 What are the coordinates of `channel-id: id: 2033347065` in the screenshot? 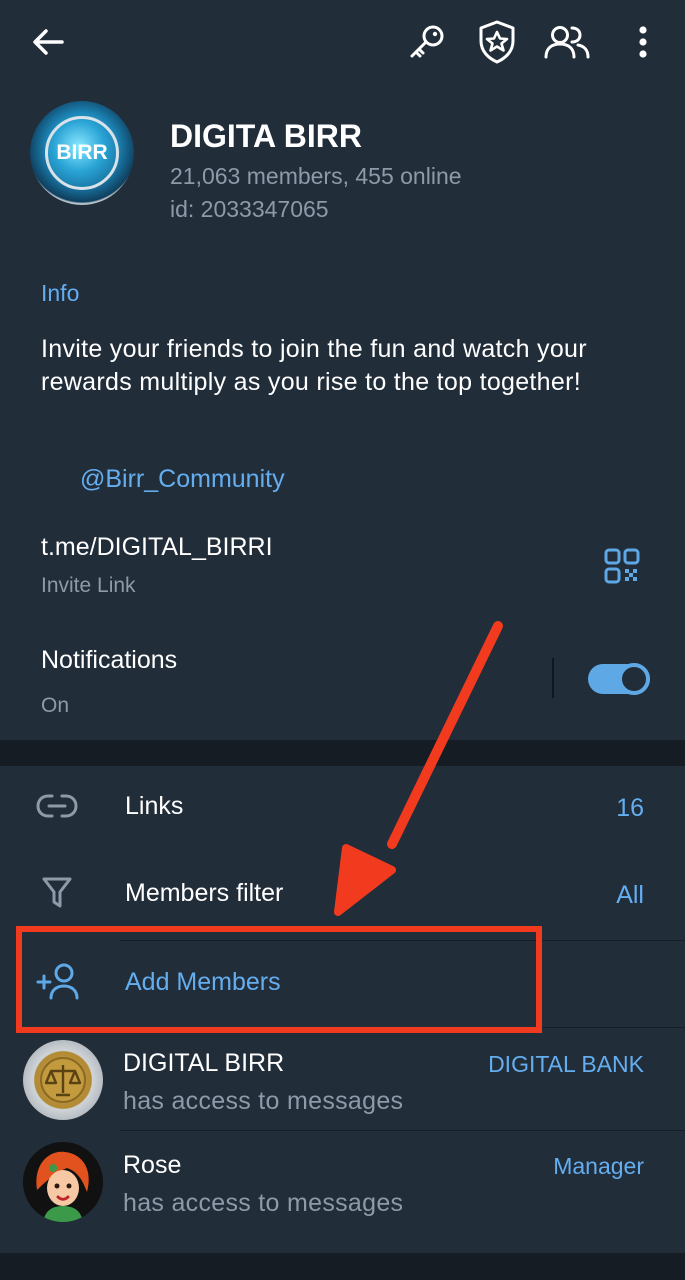 It's located at (249, 209).